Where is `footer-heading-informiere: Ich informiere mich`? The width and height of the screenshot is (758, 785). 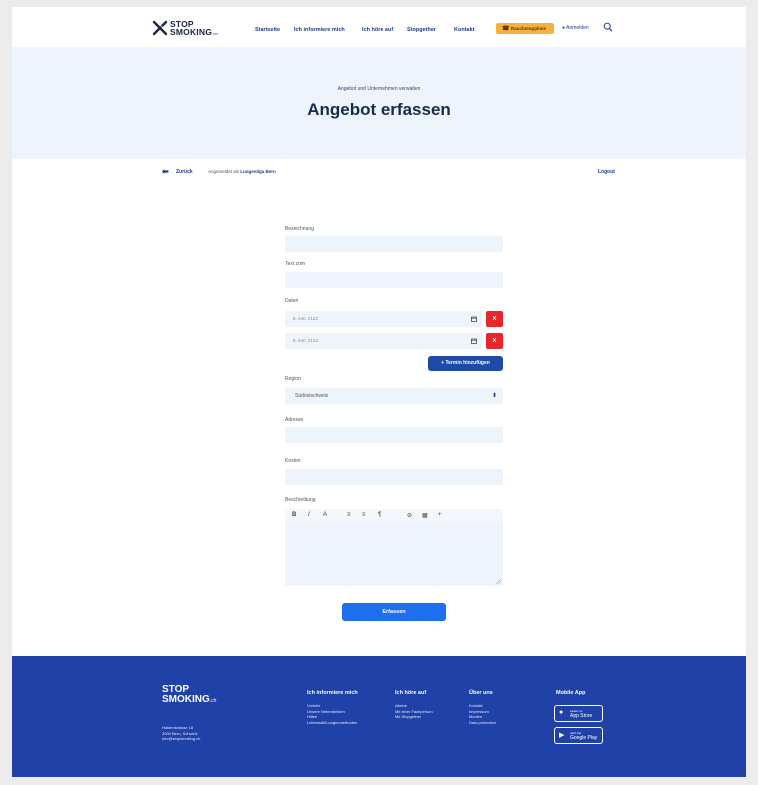 footer-heading-informiere: Ich informiere mich is located at coordinates (332, 693).